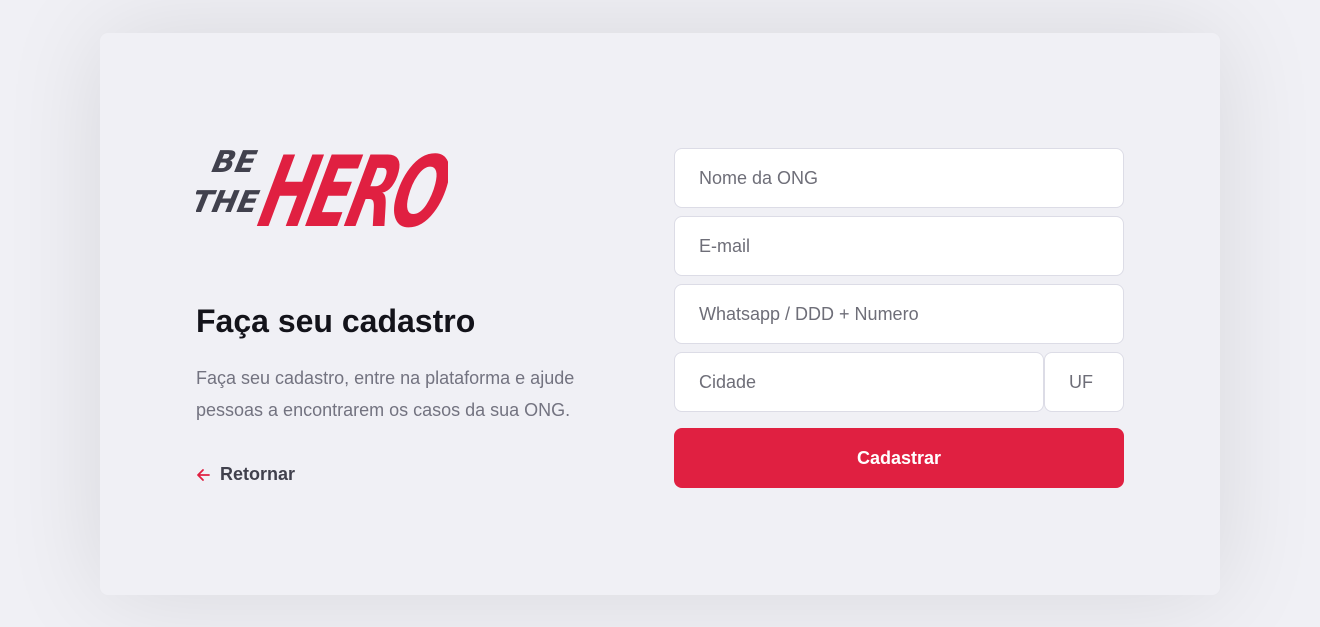 Image resolution: width=1320 pixels, height=627 pixels. What do you see at coordinates (899, 314) in the screenshot?
I see `whatsapp-input` at bounding box center [899, 314].